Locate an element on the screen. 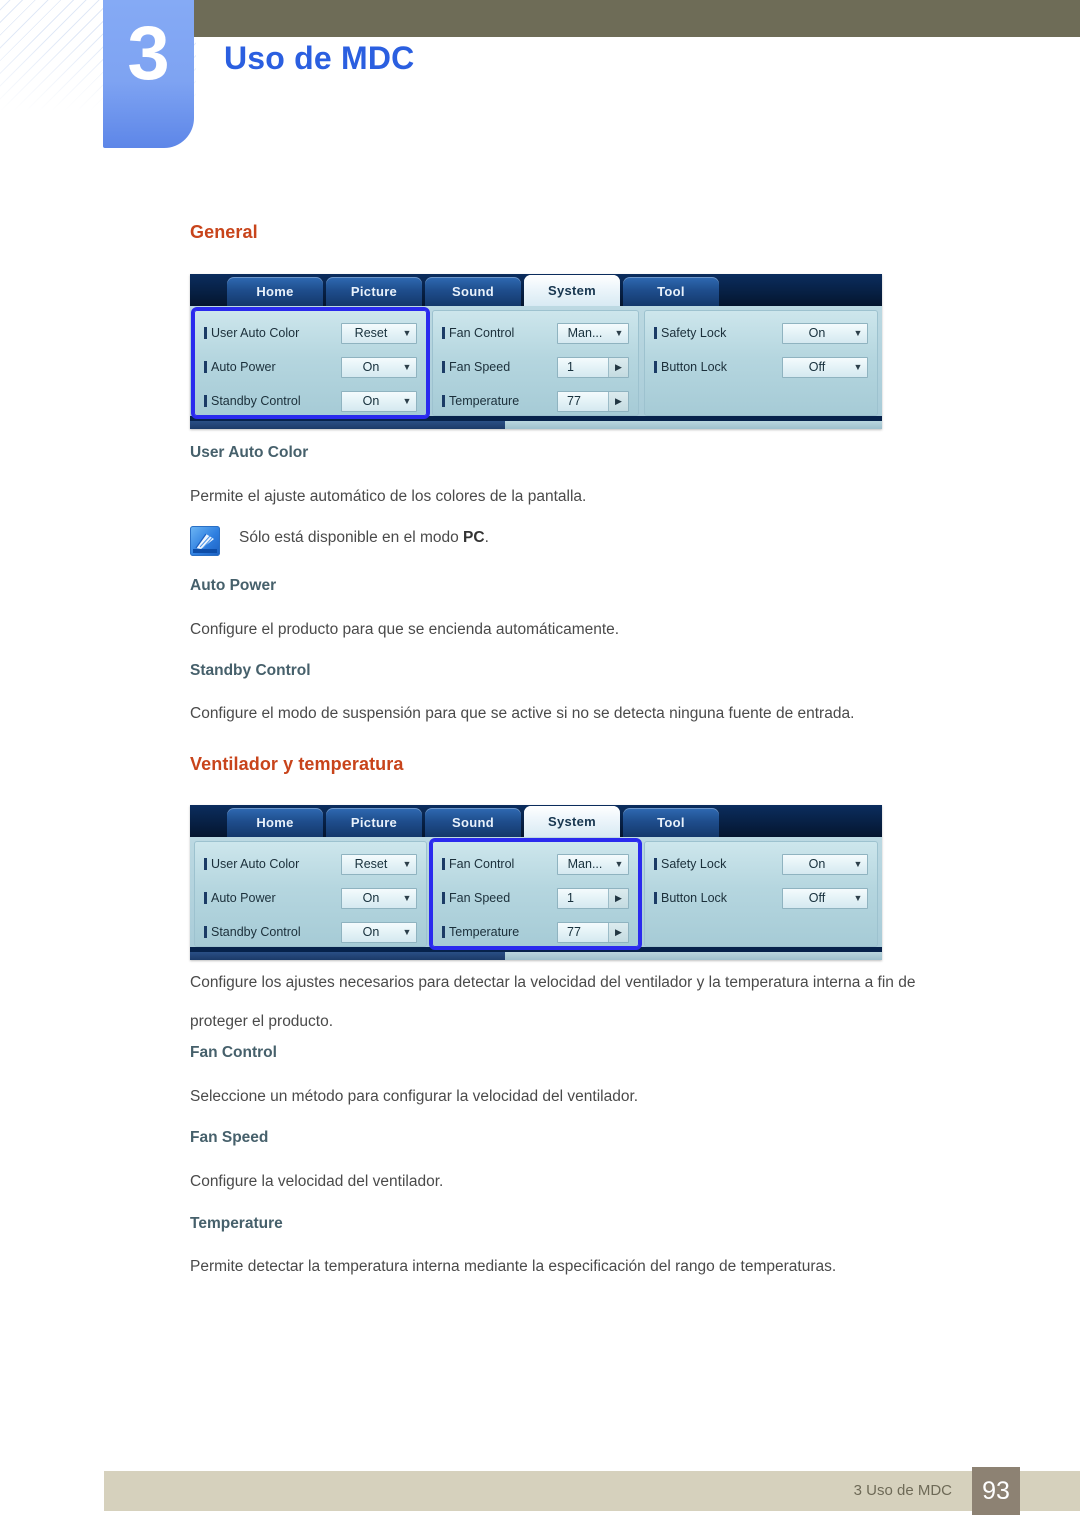 The image size is (1080, 1527). paragraph-fan-speed: Configure la velocidad del ventilador. is located at coordinates (317, 1181).